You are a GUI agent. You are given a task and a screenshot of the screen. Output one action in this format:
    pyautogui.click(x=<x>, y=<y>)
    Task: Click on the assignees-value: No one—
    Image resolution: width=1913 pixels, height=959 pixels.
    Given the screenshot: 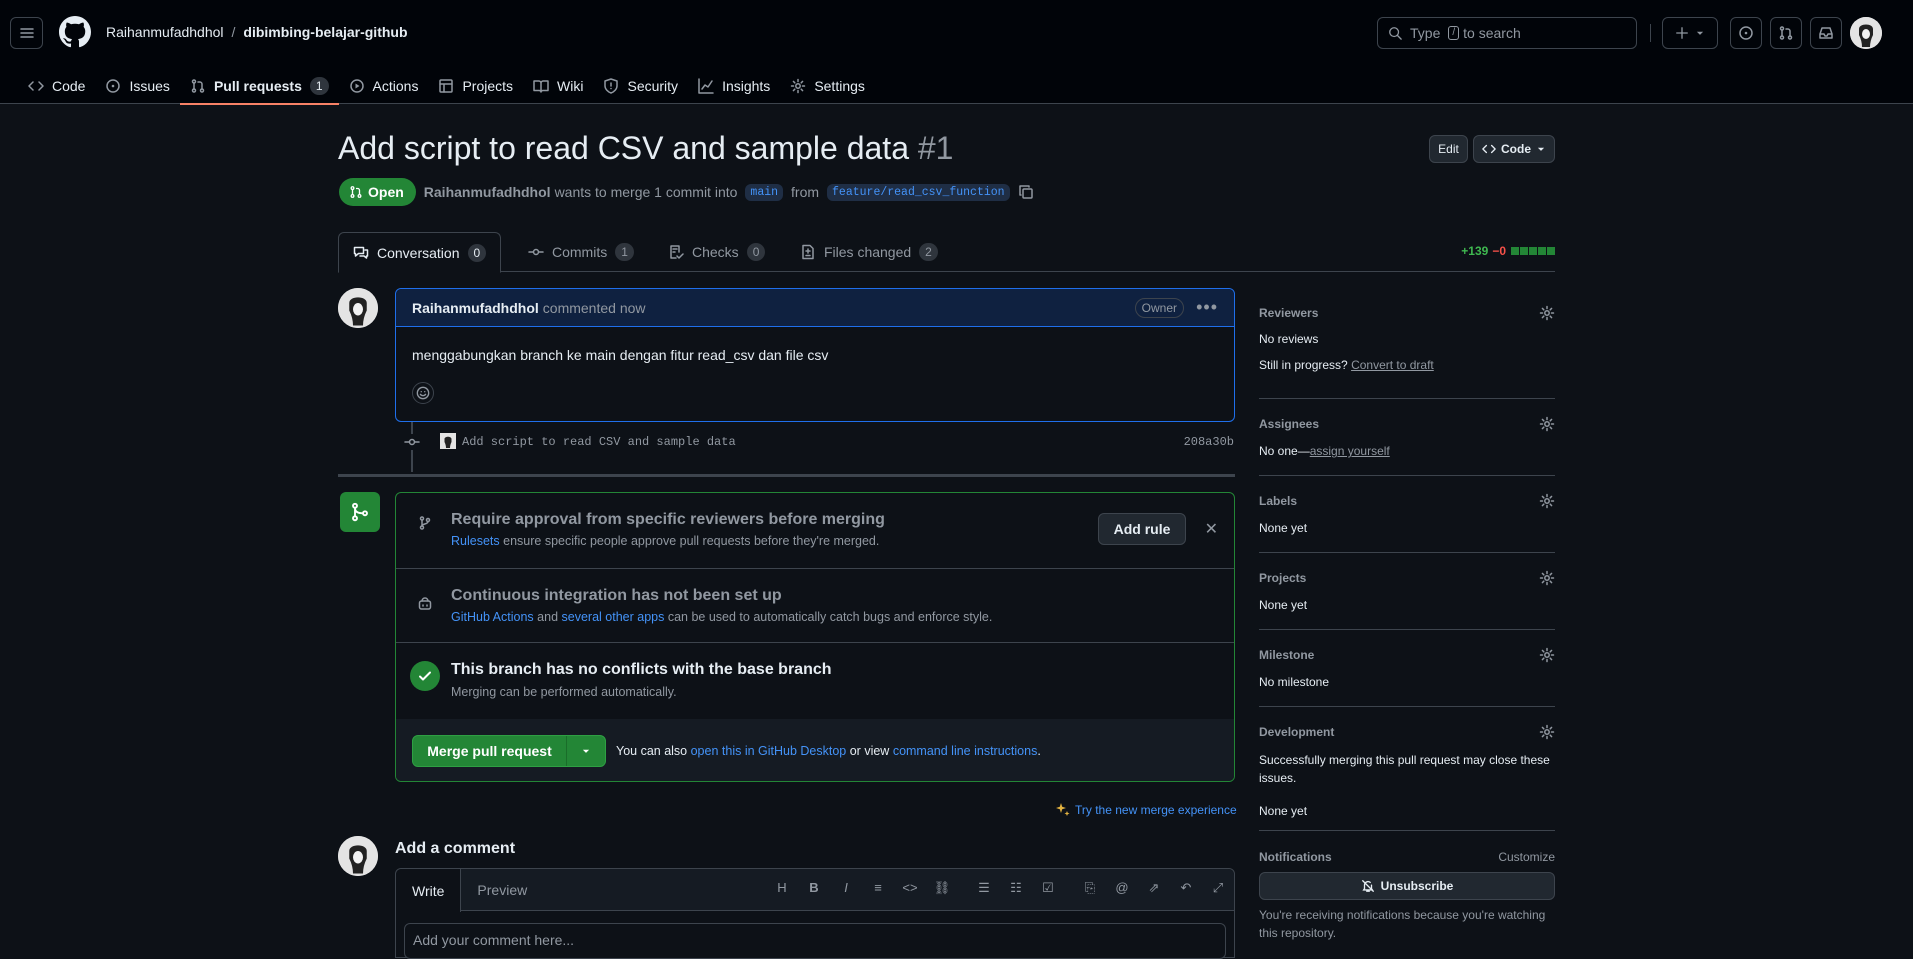 What is the action you would take?
    pyautogui.click(x=1284, y=451)
    